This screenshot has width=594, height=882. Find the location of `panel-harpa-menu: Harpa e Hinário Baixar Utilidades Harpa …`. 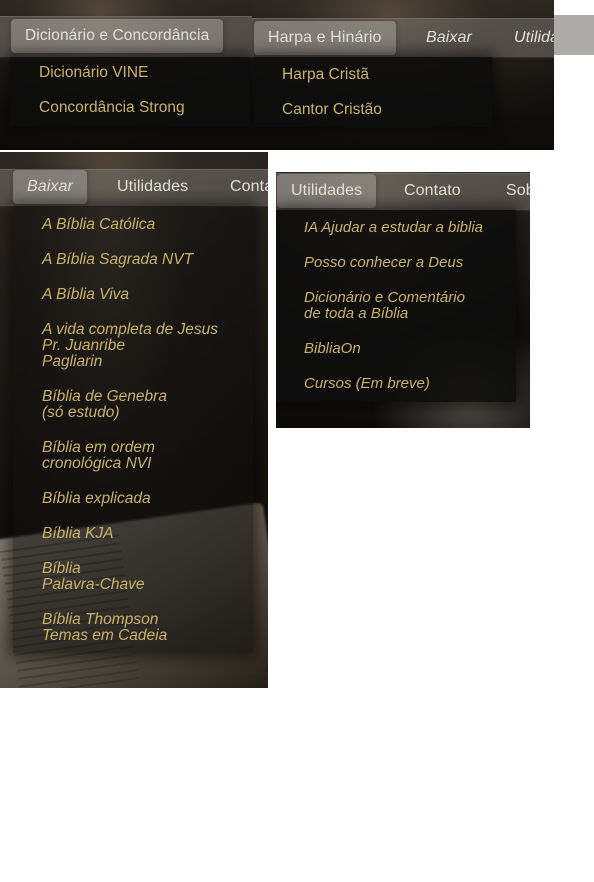

panel-harpa-menu: Harpa e Hinário Baixar Utilidades Harpa … is located at coordinates (423, 75).